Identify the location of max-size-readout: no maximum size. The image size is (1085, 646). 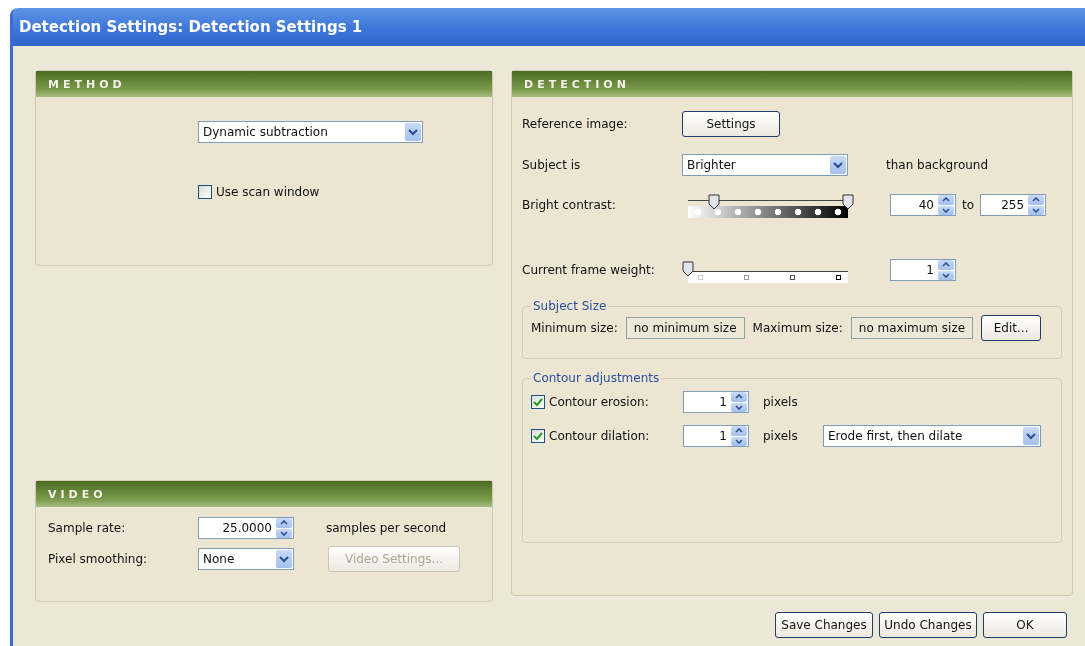
(912, 328).